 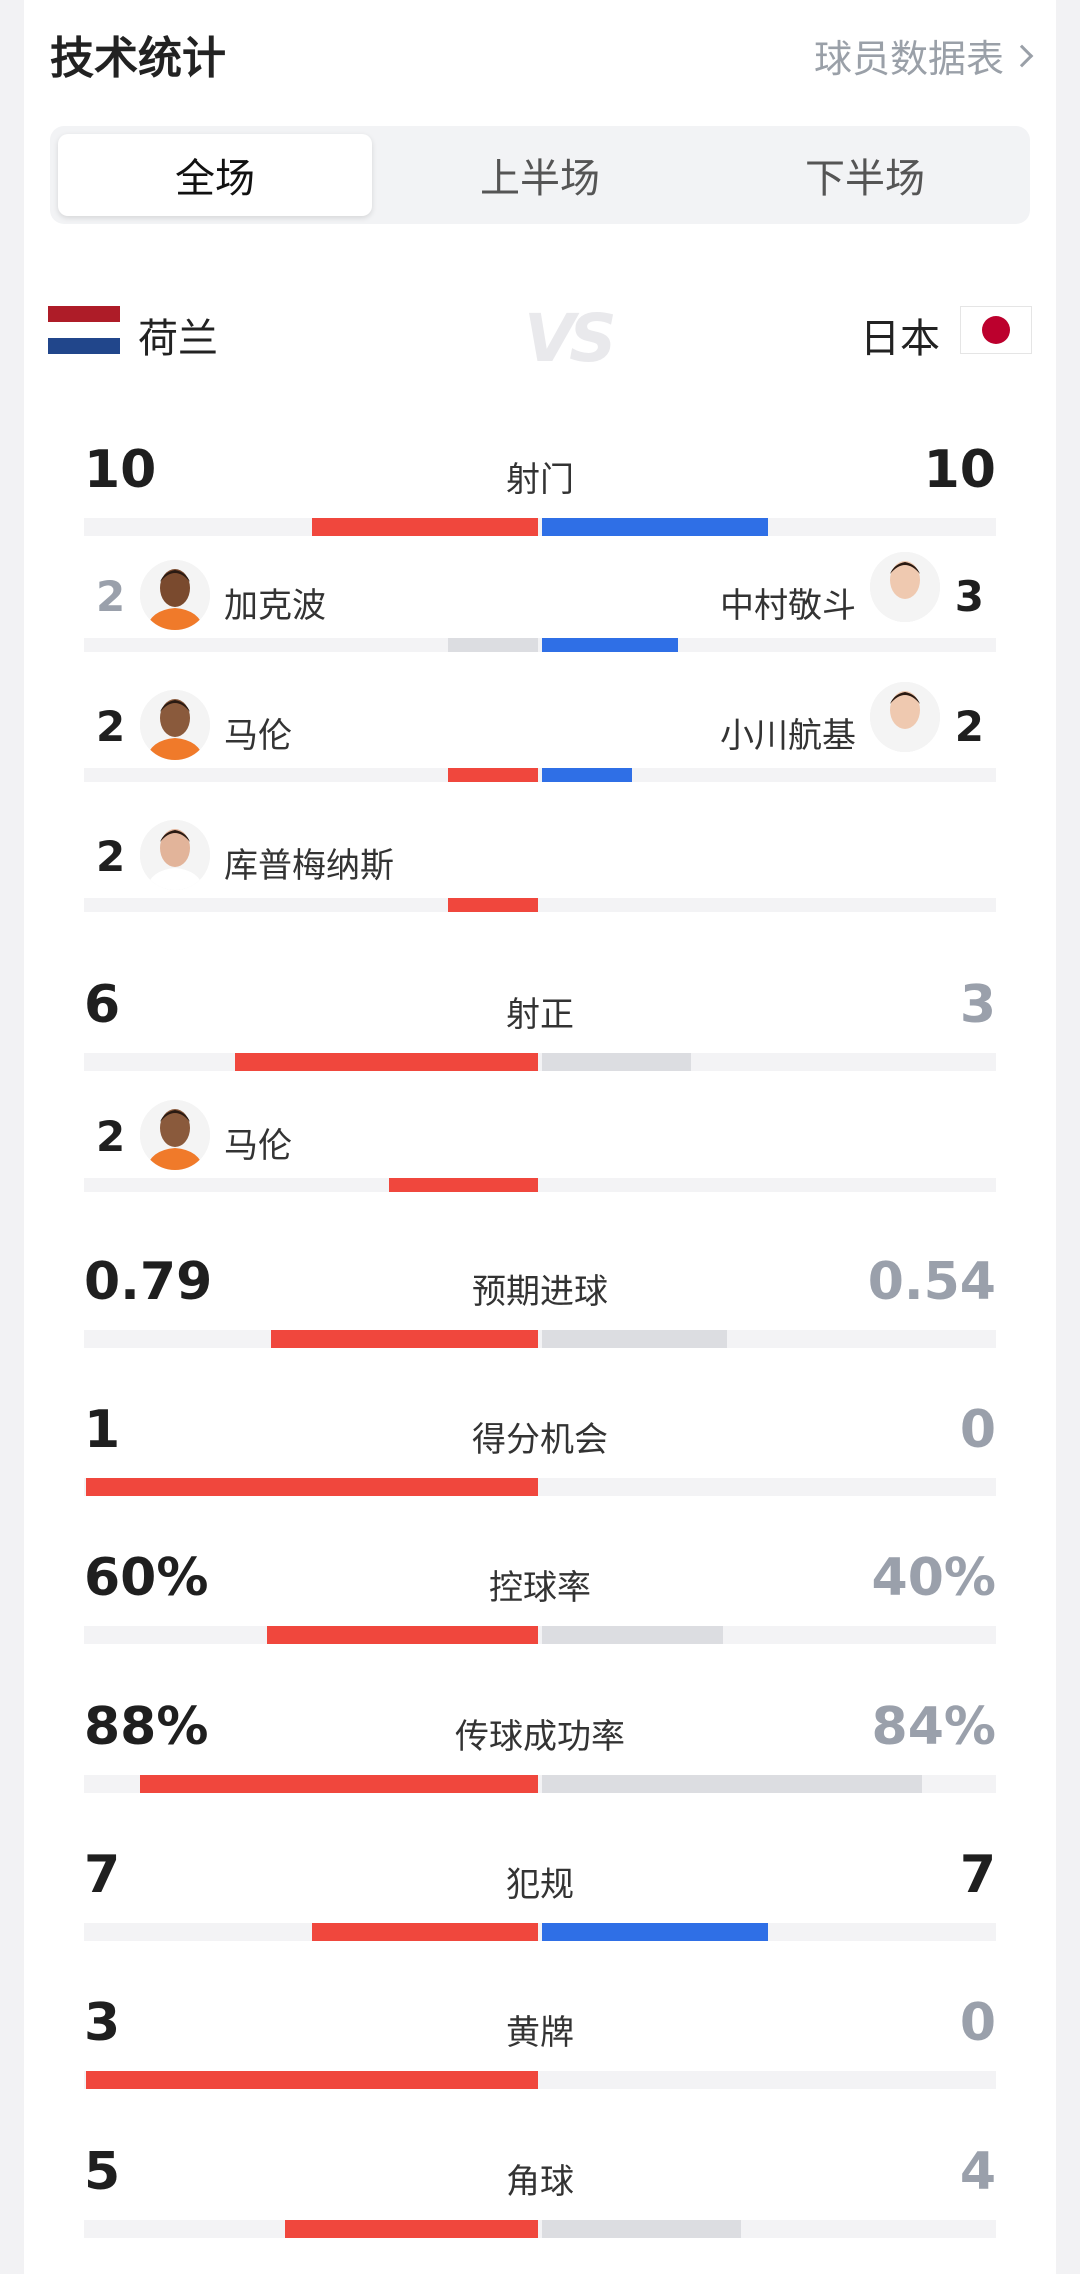 What do you see at coordinates (865, 175) in the screenshot?
I see `tab-second-half: 下半场` at bounding box center [865, 175].